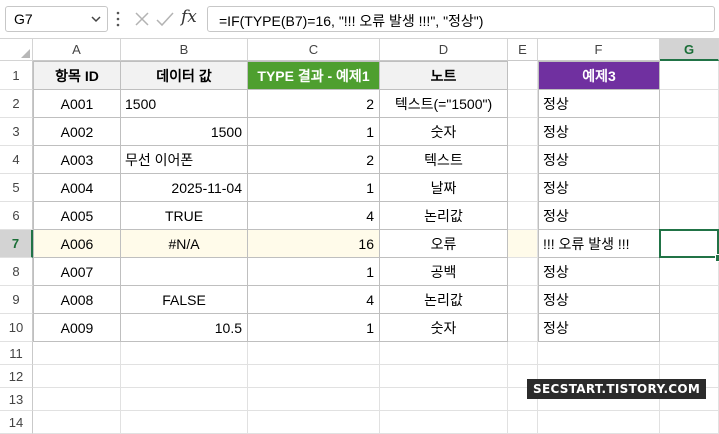  What do you see at coordinates (689, 50) in the screenshot?
I see `column-header-g: G` at bounding box center [689, 50].